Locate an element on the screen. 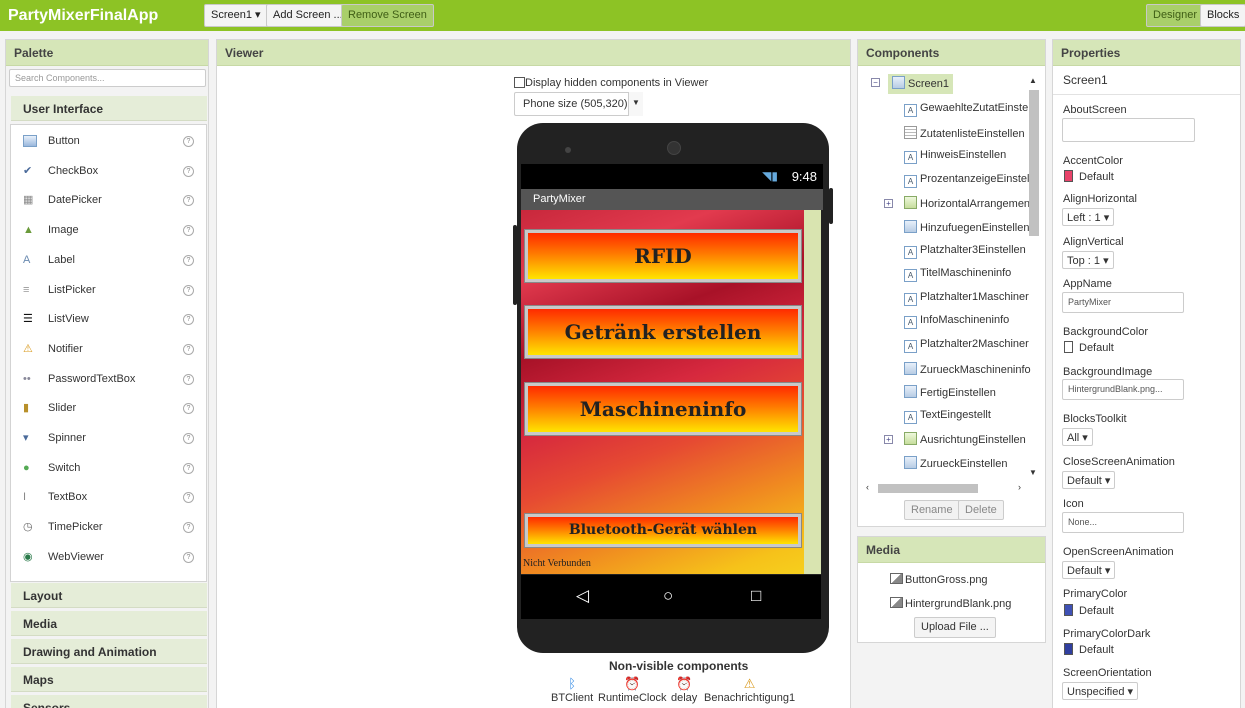 This screenshot has height=708, width=1245. palette-item-image: ▲ Image? is located at coordinates (108, 230).